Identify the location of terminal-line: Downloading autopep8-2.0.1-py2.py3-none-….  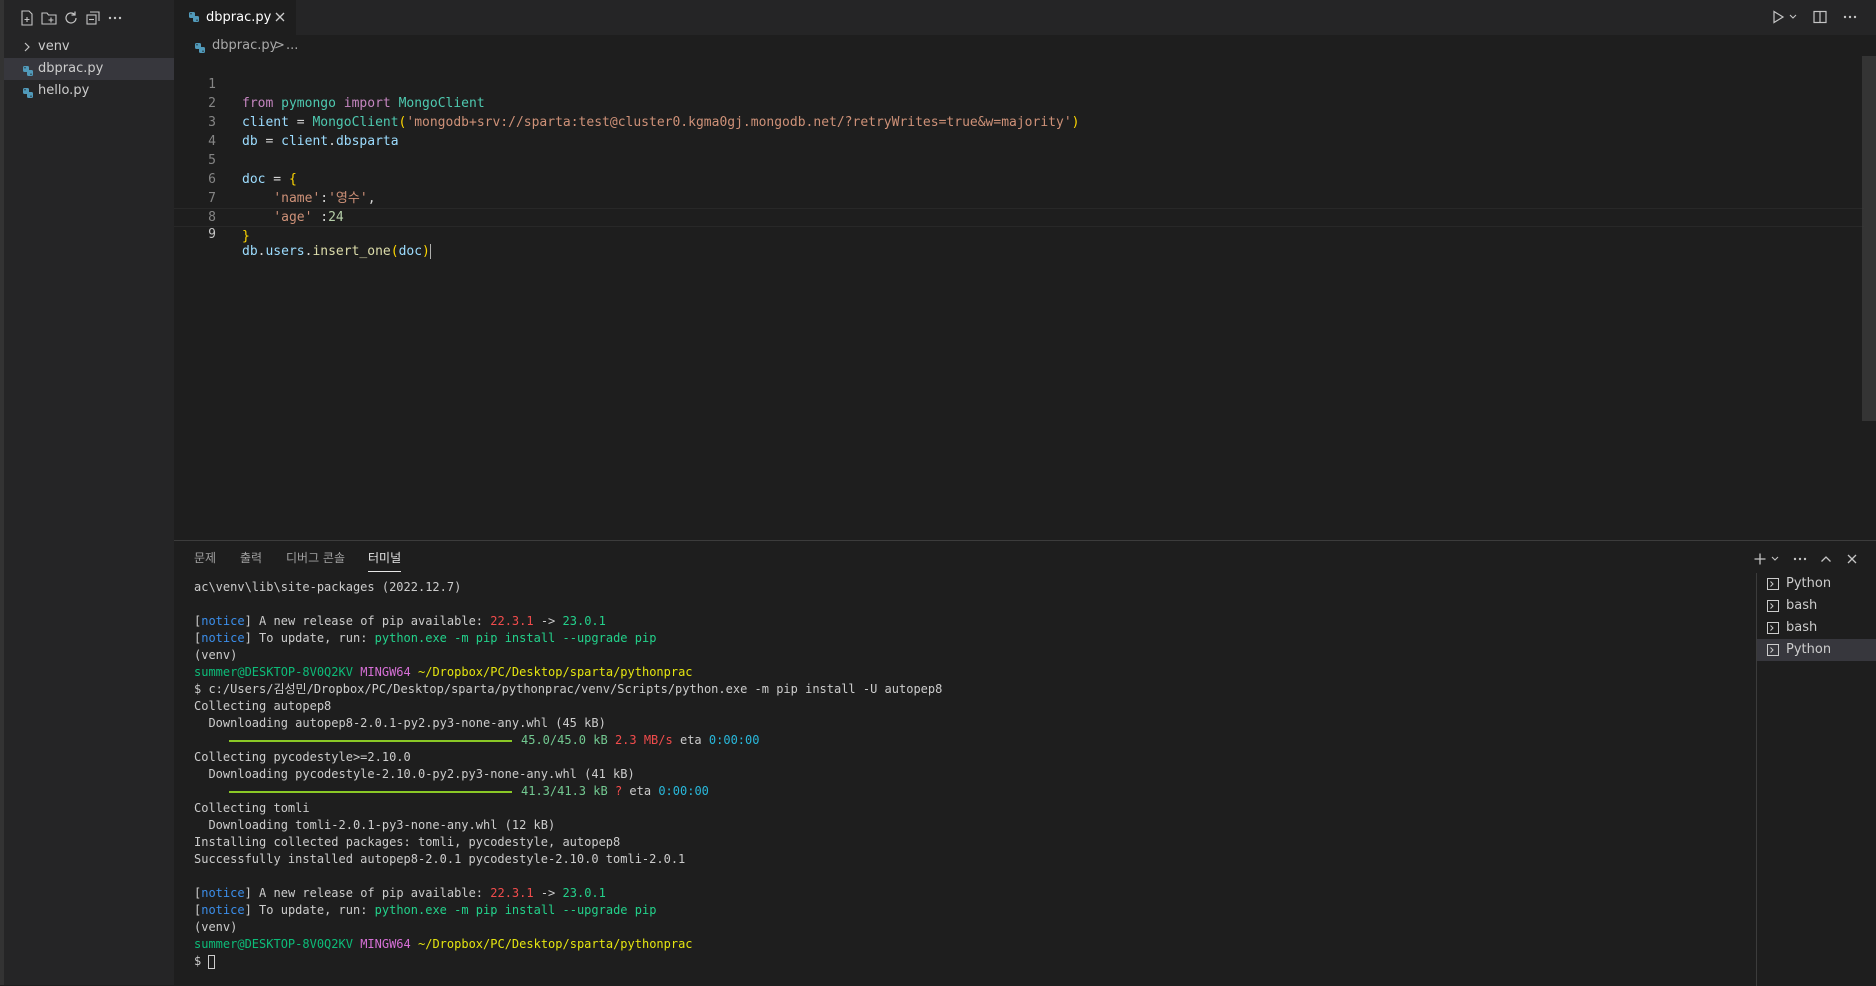
(400, 723).